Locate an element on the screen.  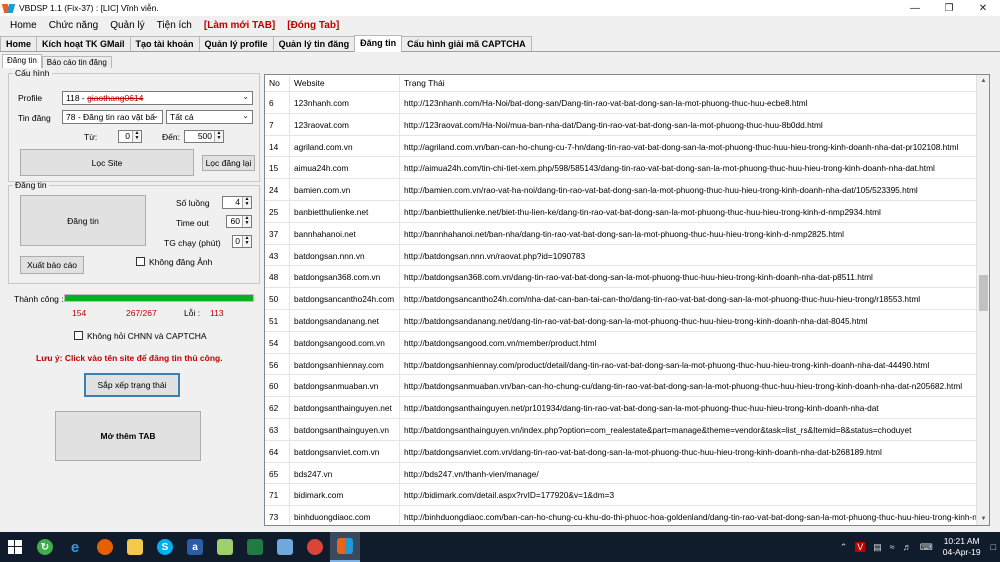
image-viewer-icon is located at coordinates (285, 547).